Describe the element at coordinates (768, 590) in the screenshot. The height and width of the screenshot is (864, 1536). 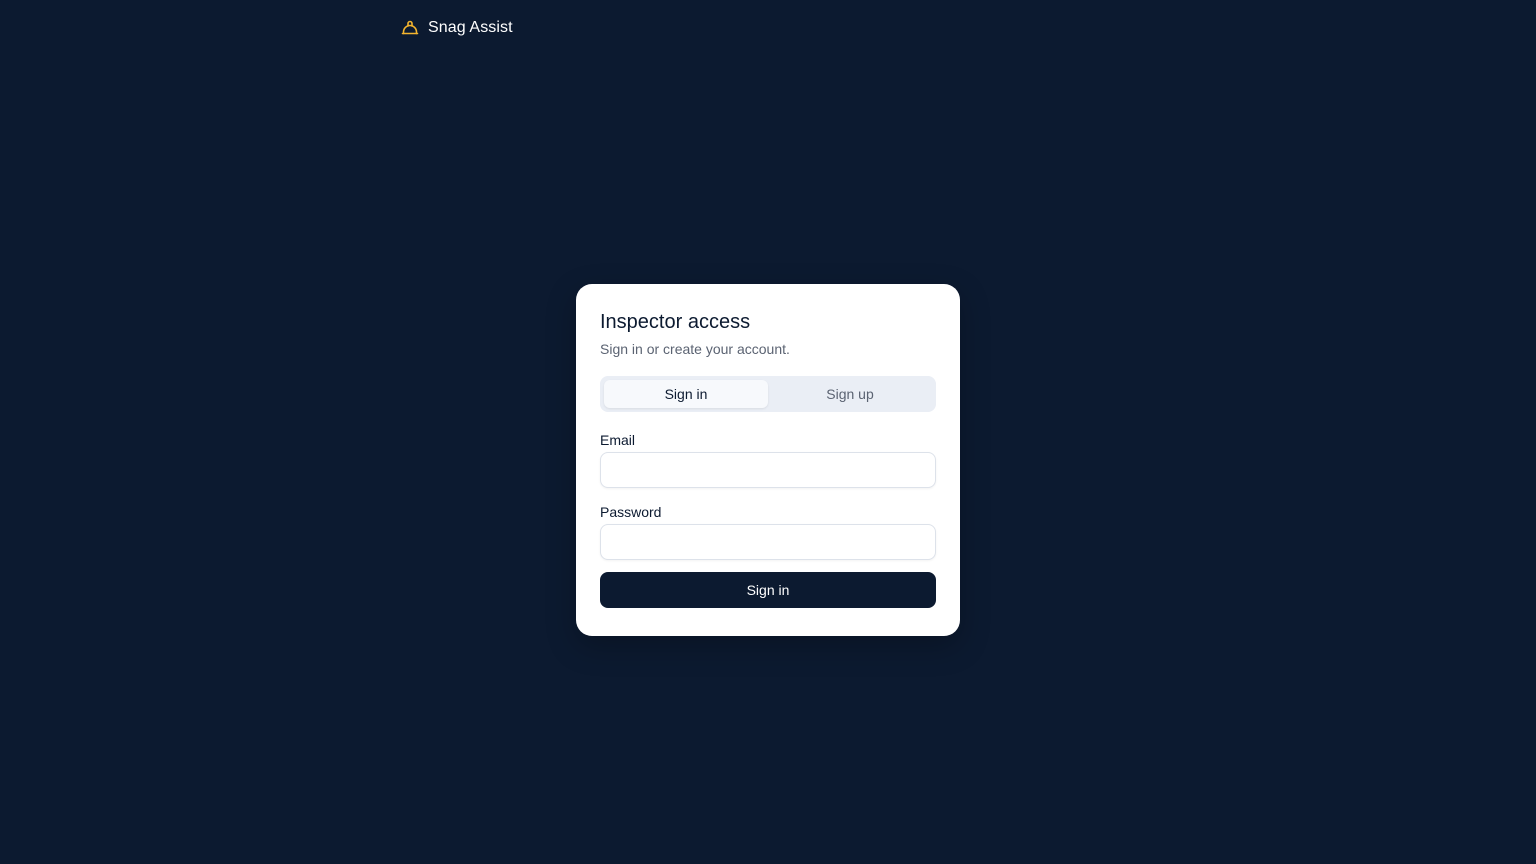
I see `sign-in-button: Sign in` at that location.